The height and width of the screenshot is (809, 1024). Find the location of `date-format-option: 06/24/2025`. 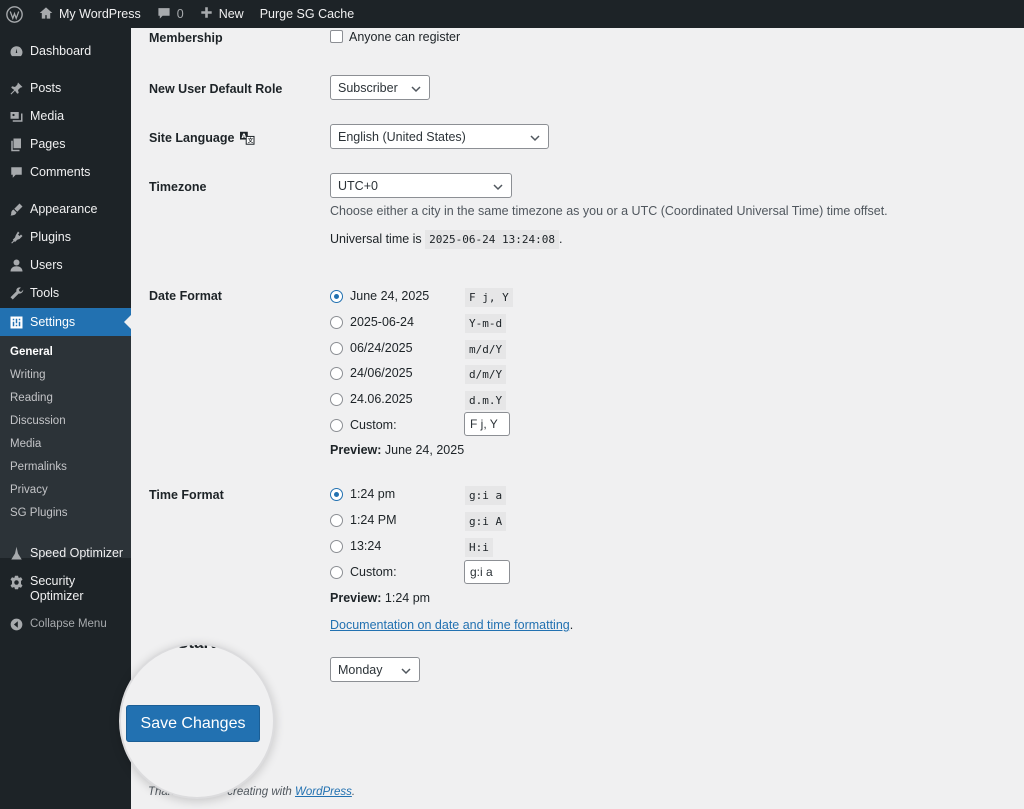

date-format-option: 06/24/2025 is located at coordinates (371, 348).